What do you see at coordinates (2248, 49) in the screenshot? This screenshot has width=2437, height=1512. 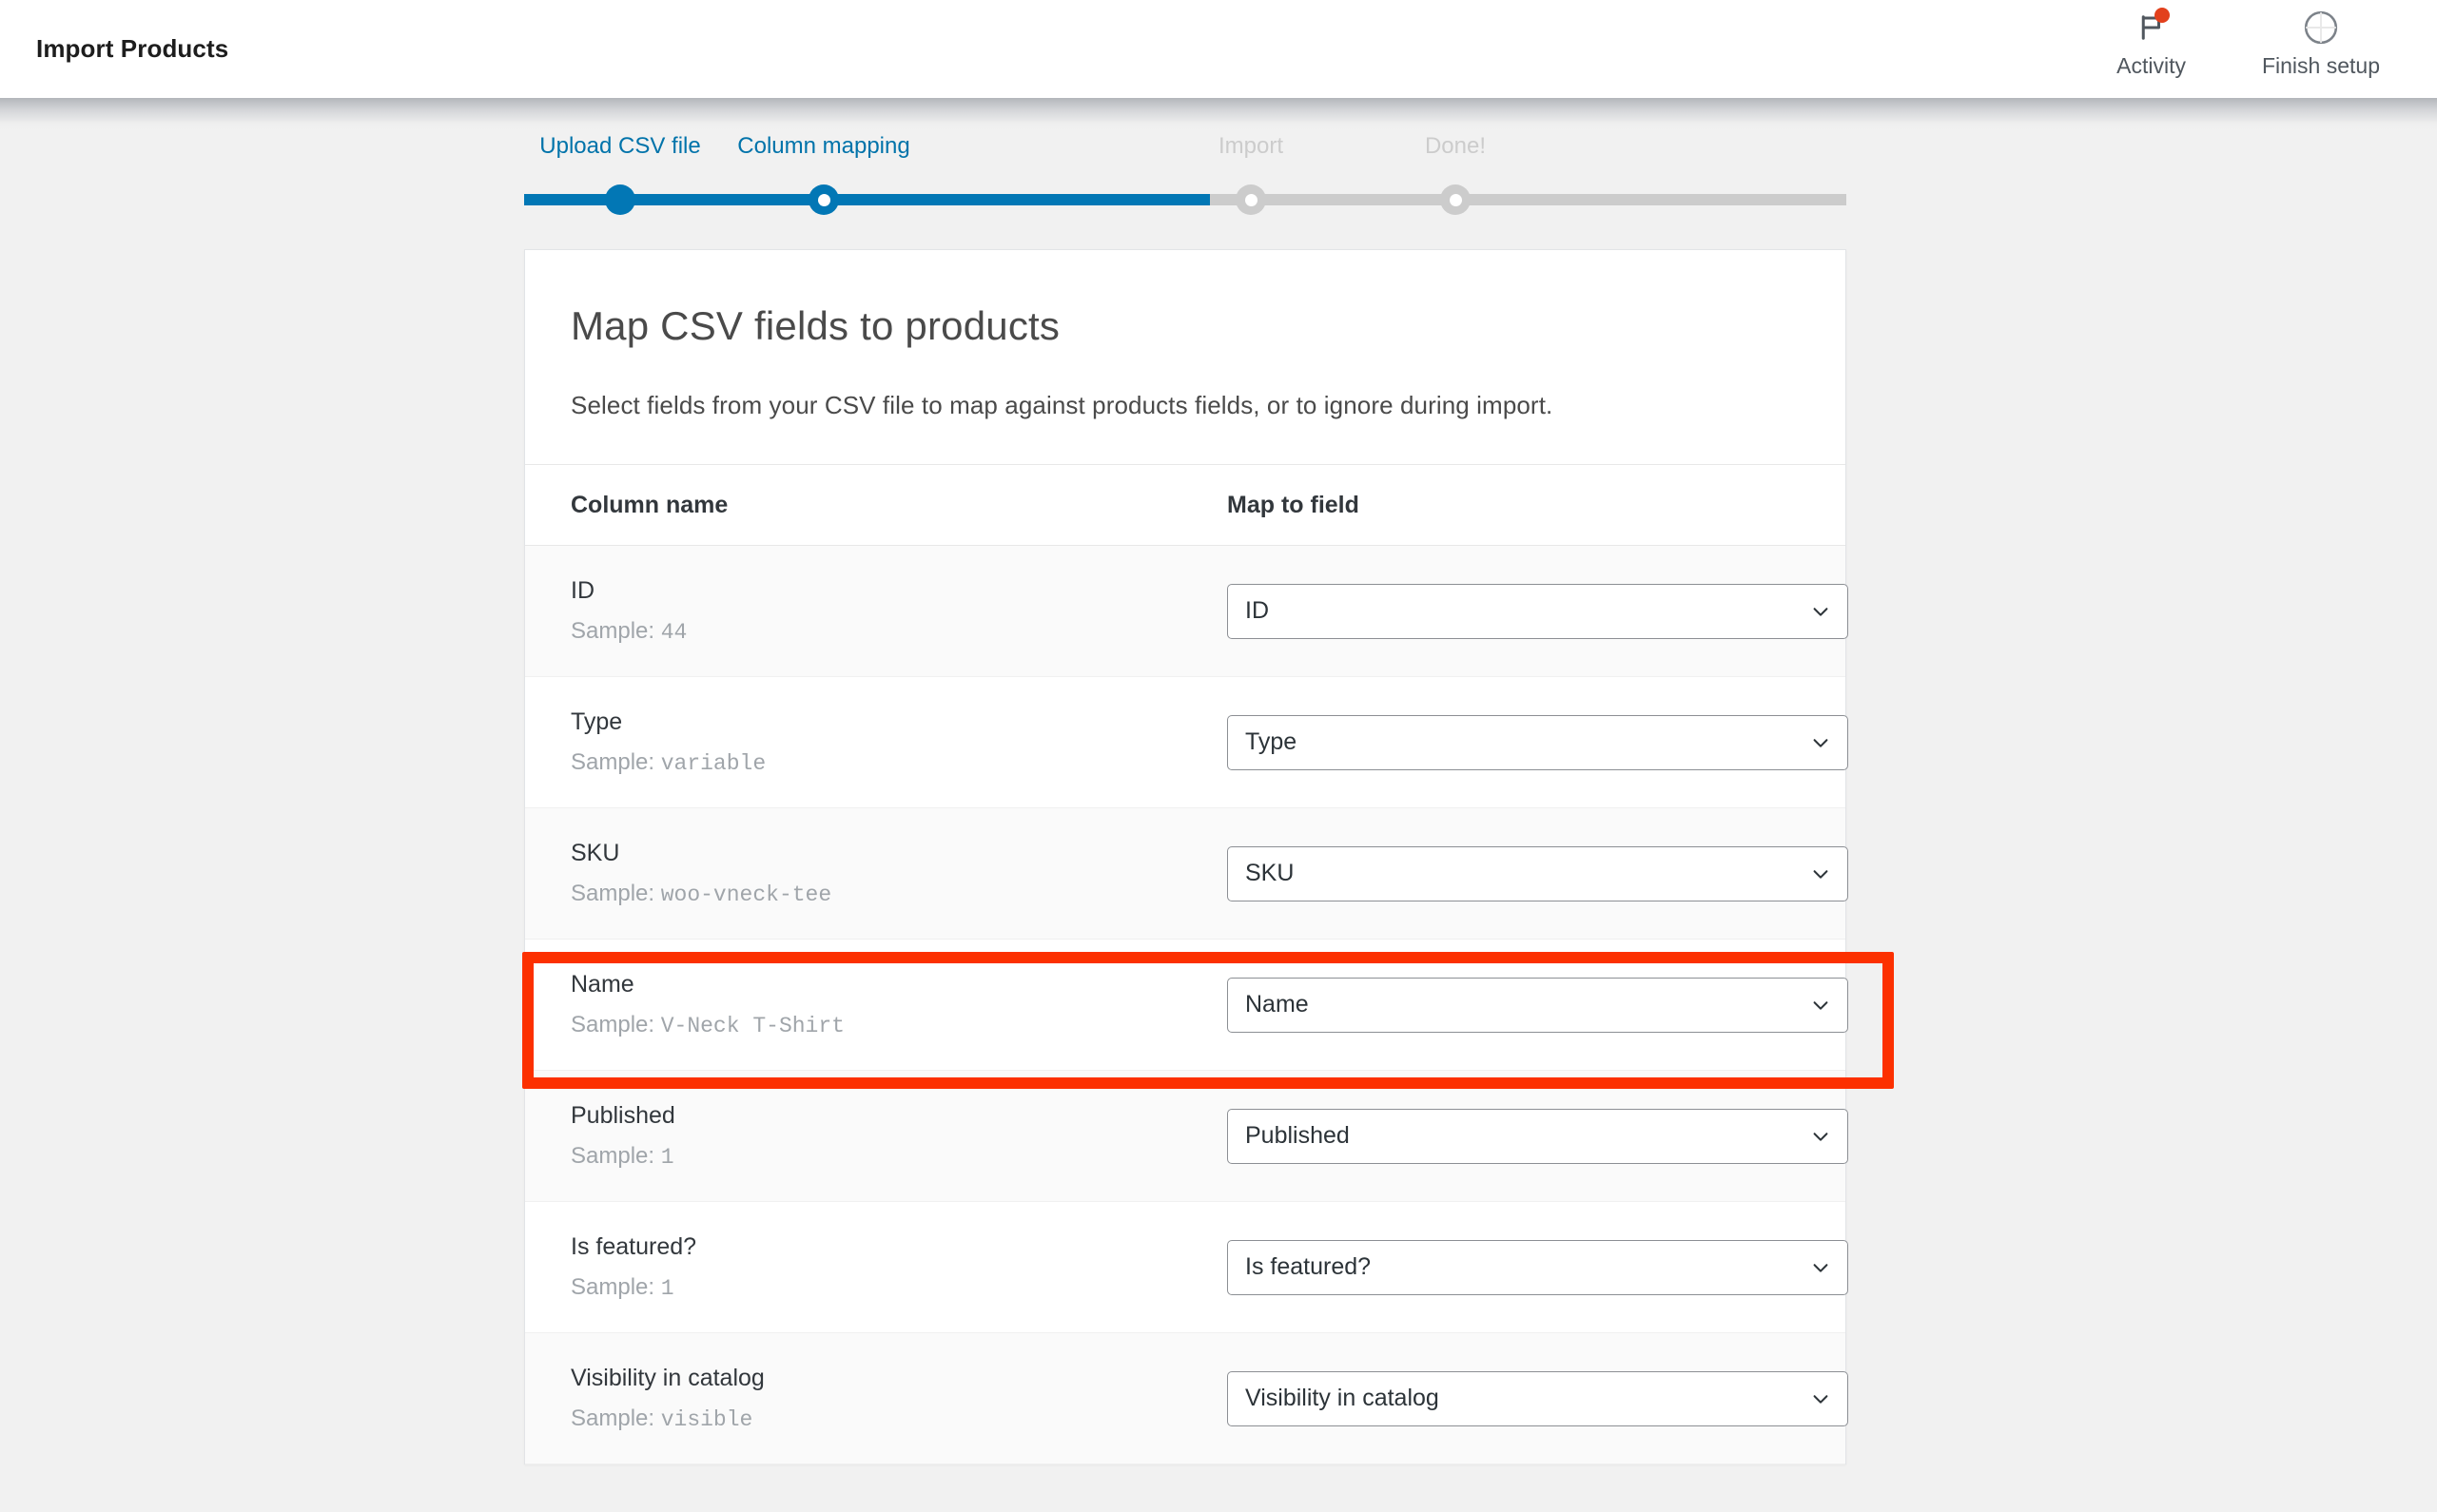 I see `header-actions: Activity Finish setup` at bounding box center [2248, 49].